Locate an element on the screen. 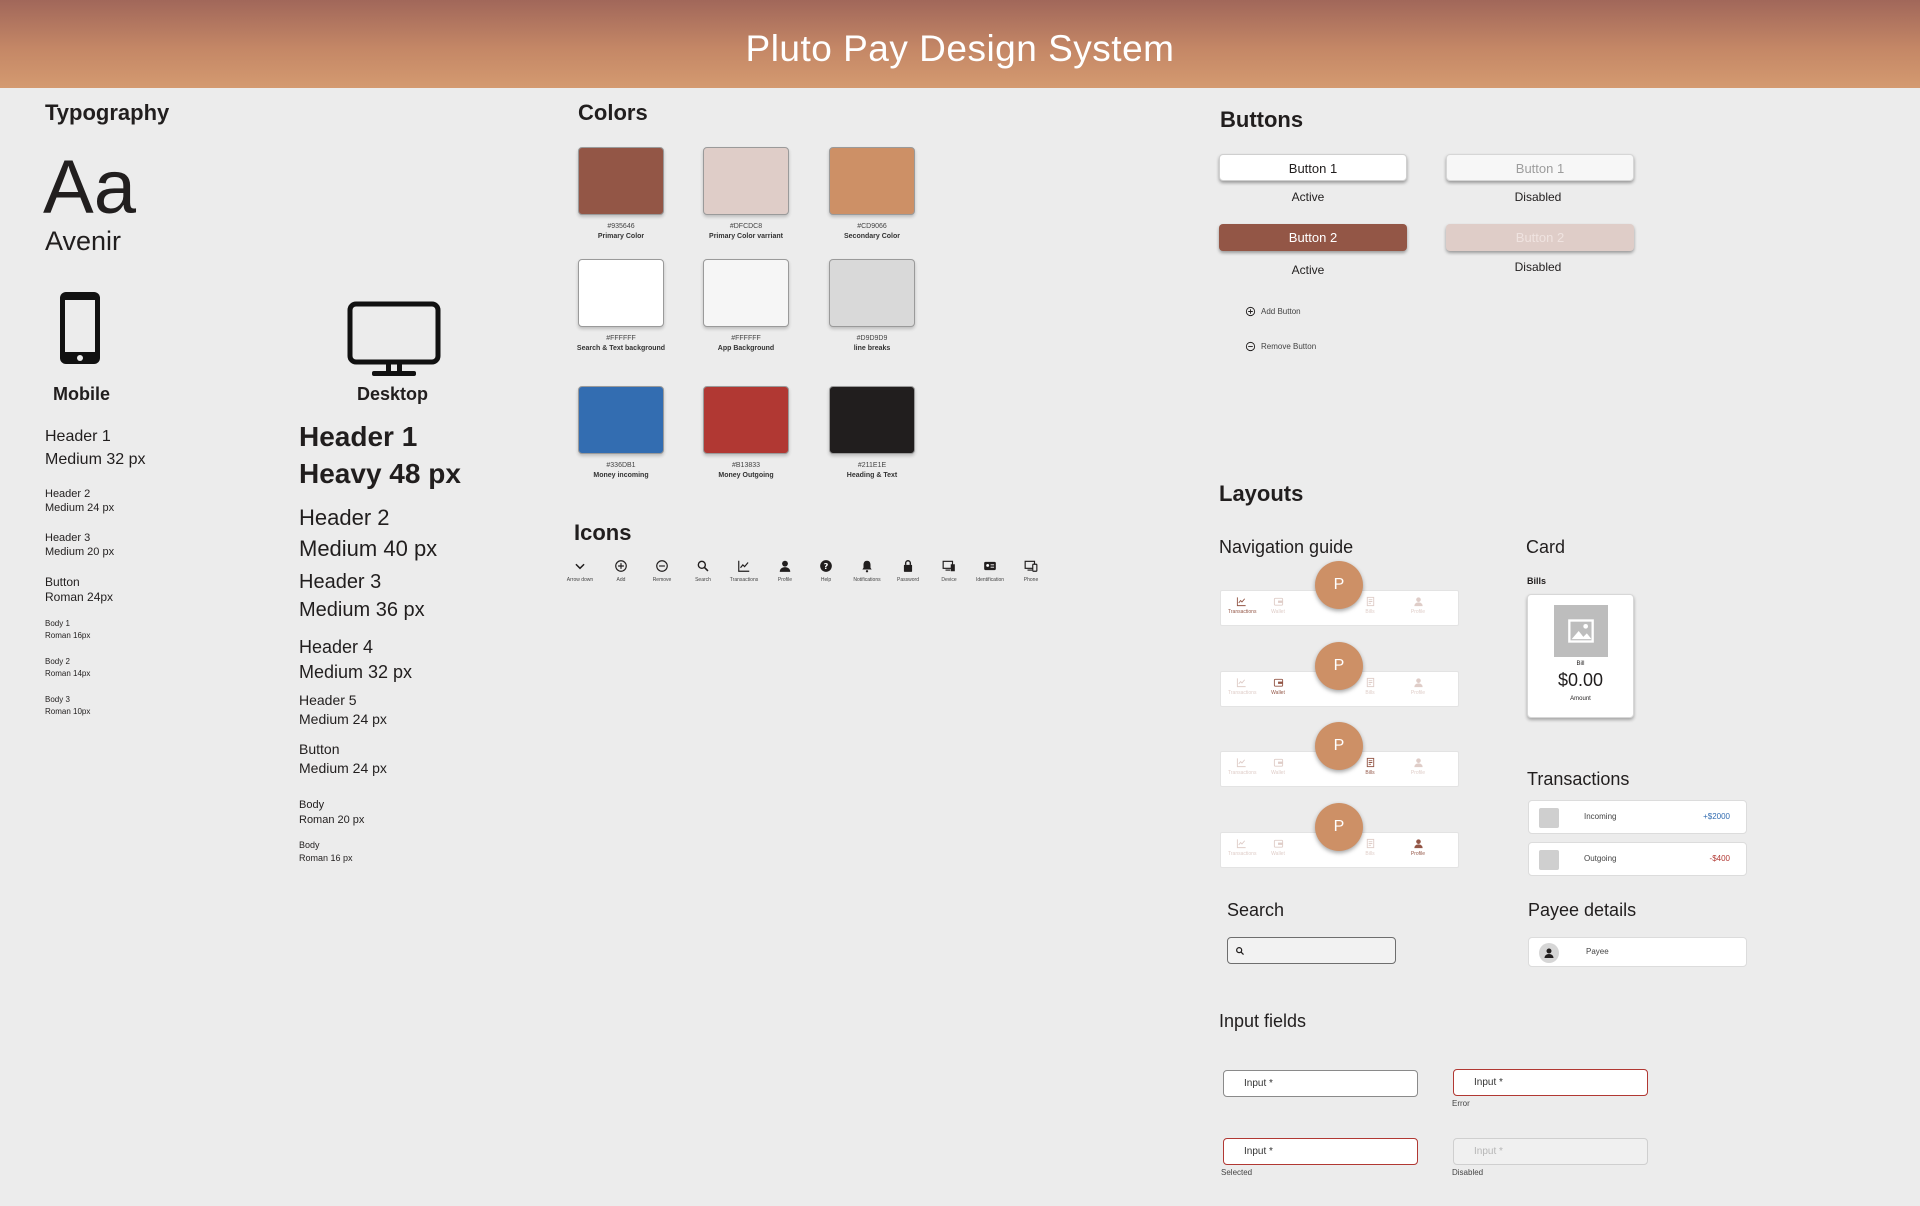  swatch-name: App Background is located at coordinates (746, 348).